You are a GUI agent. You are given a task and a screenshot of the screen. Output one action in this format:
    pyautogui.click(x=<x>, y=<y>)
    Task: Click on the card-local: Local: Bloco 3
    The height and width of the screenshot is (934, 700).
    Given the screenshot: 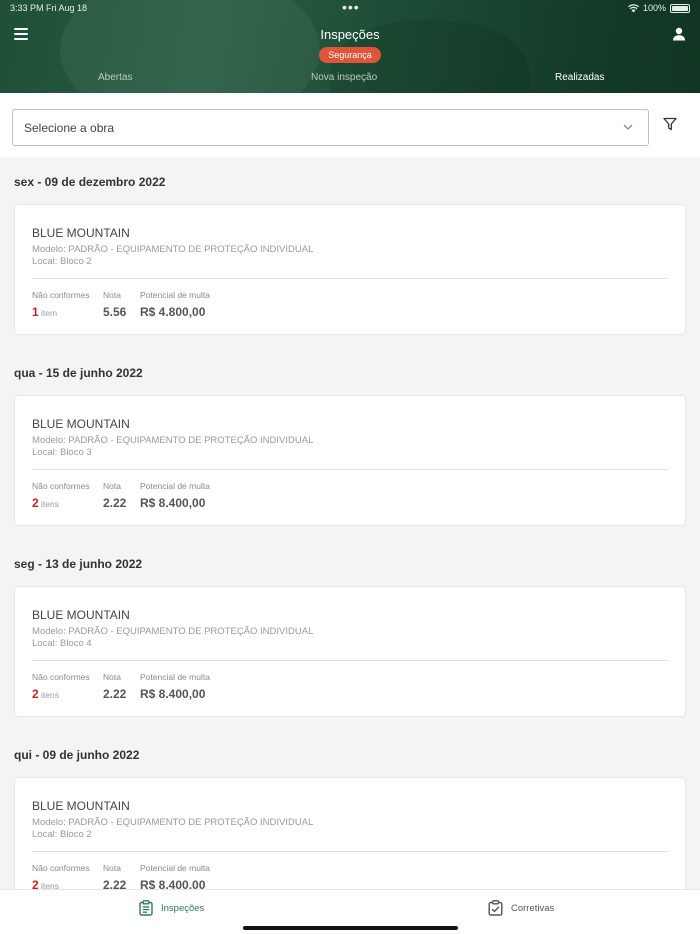 What is the action you would take?
    pyautogui.click(x=62, y=452)
    